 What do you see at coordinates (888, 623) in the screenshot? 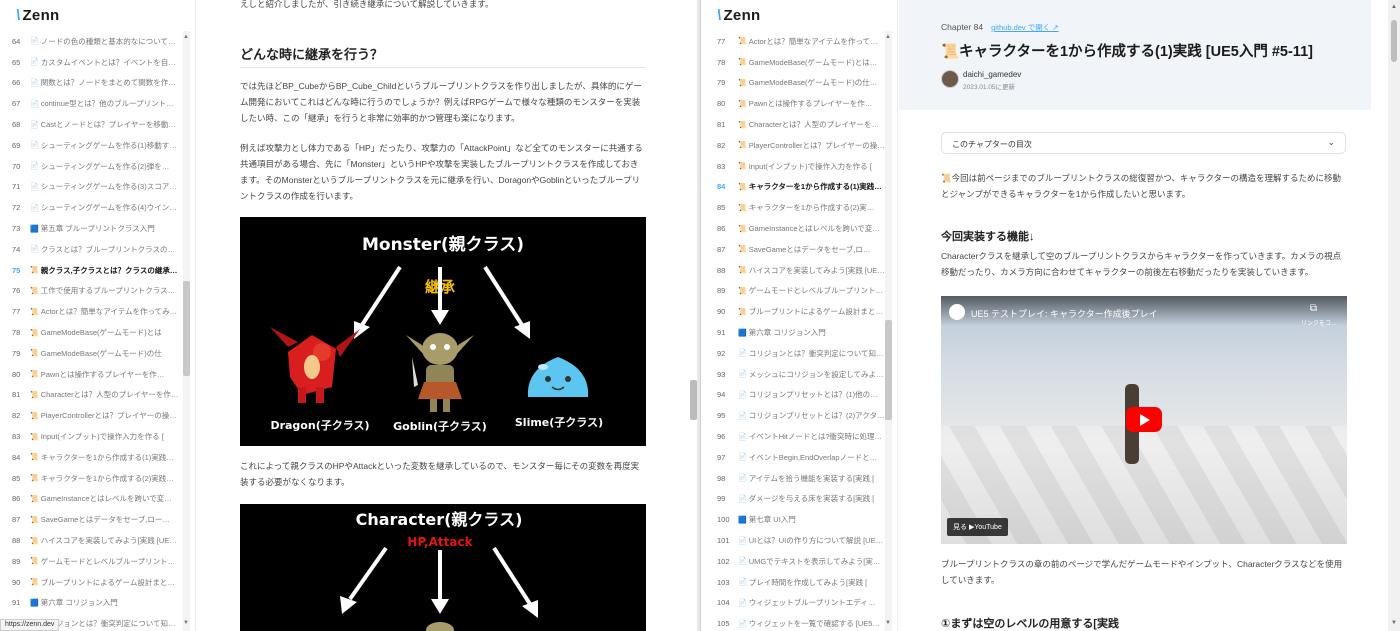
I see `scroll-down-arrow-icon-right: ▼` at bounding box center [888, 623].